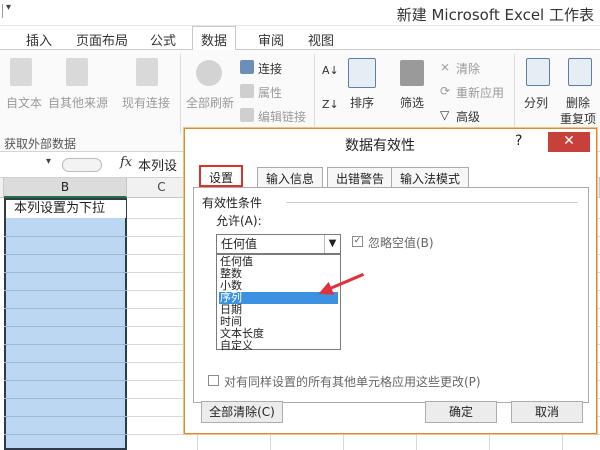 The height and width of the screenshot is (450, 600). I want to click on refresh-all-icon, so click(209, 73).